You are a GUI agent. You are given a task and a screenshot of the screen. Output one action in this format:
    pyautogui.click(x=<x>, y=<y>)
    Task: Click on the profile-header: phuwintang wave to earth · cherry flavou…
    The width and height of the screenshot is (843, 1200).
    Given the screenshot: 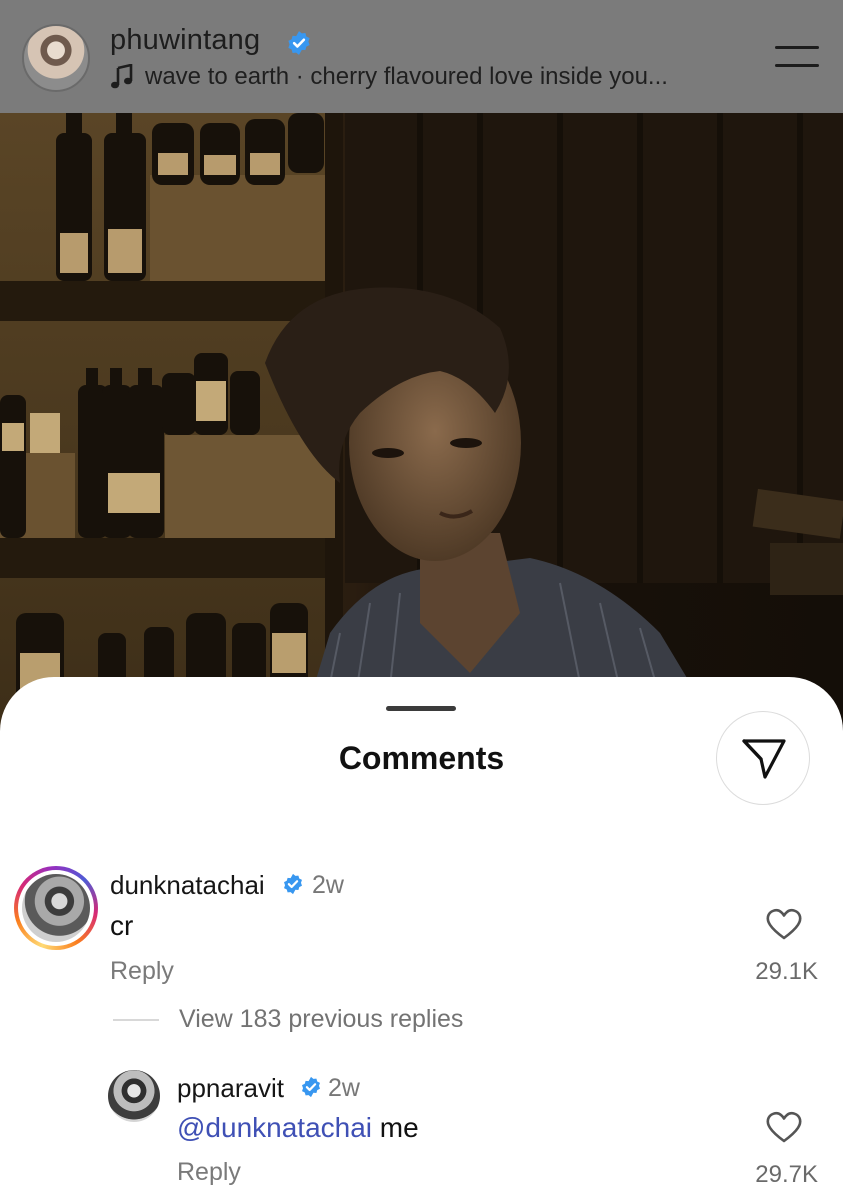 What is the action you would take?
    pyautogui.click(x=421, y=56)
    